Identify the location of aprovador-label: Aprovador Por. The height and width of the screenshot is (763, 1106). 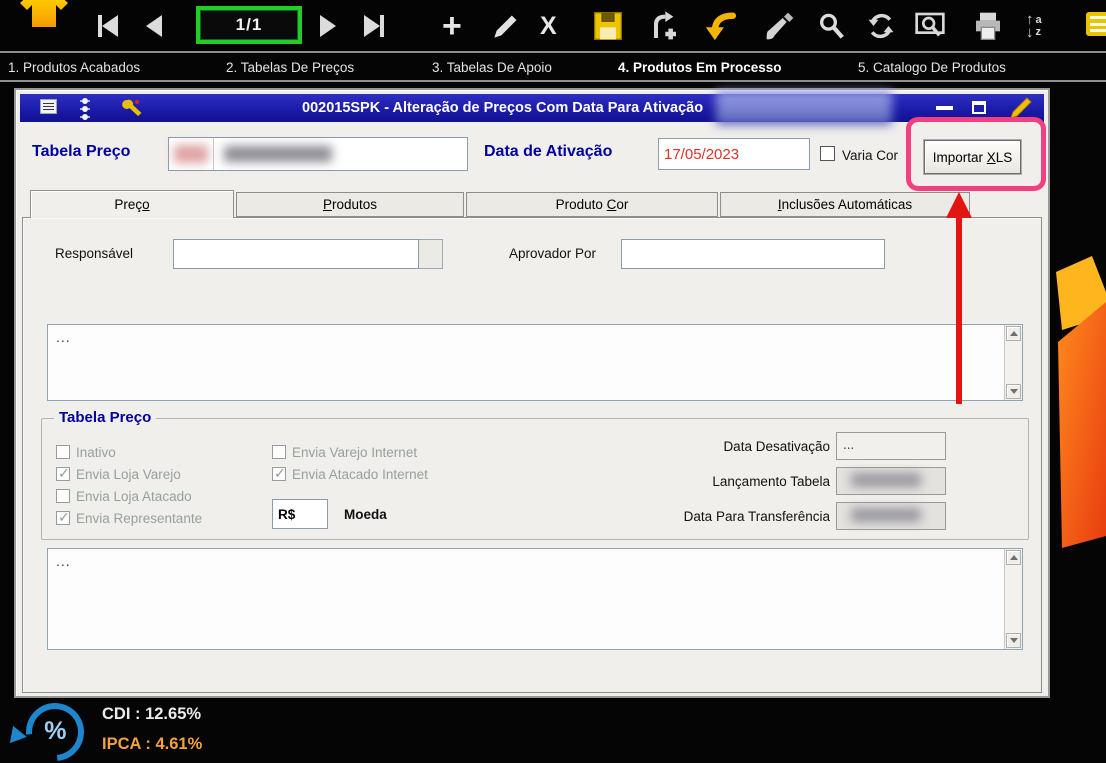
(553, 253).